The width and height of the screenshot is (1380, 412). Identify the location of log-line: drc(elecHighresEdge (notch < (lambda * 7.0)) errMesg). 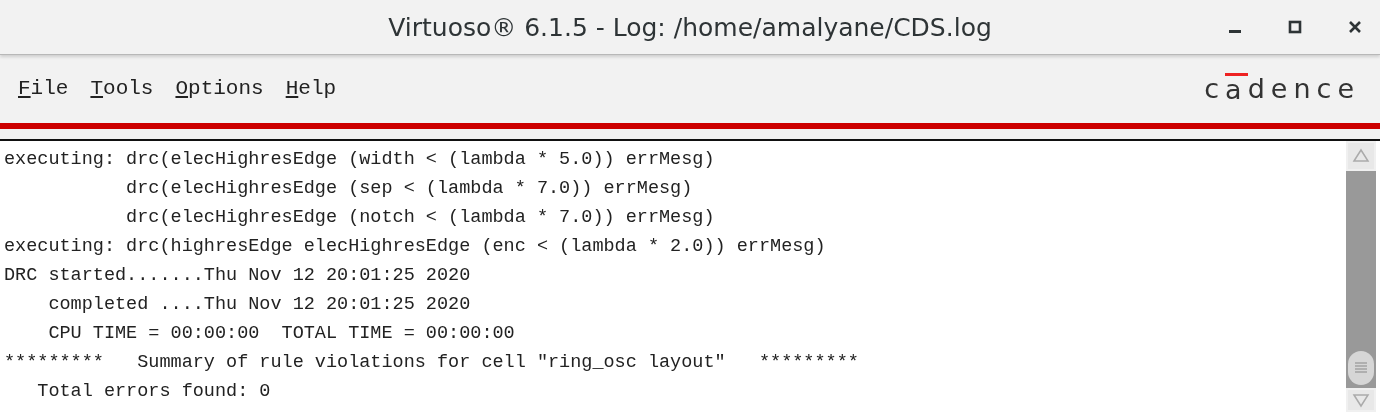
(420, 218).